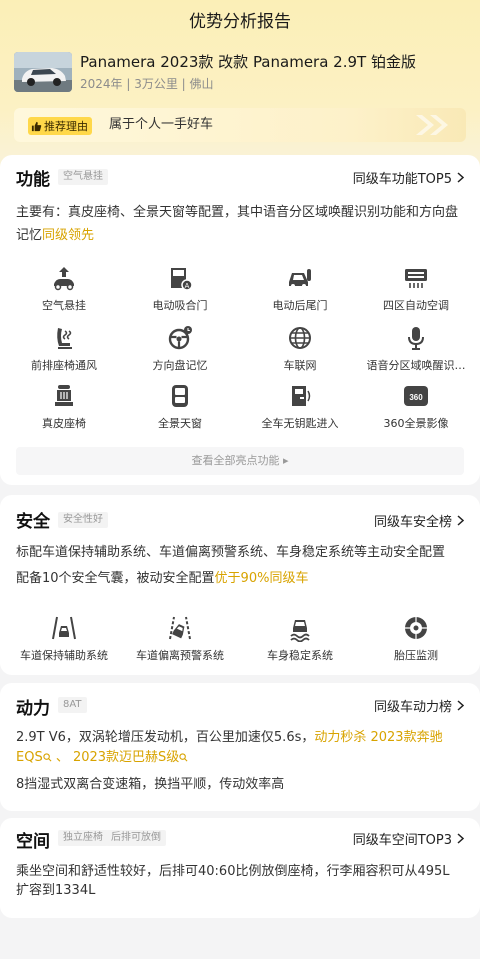  I want to click on recommend-text: 属于个人一手好车, so click(161, 124).